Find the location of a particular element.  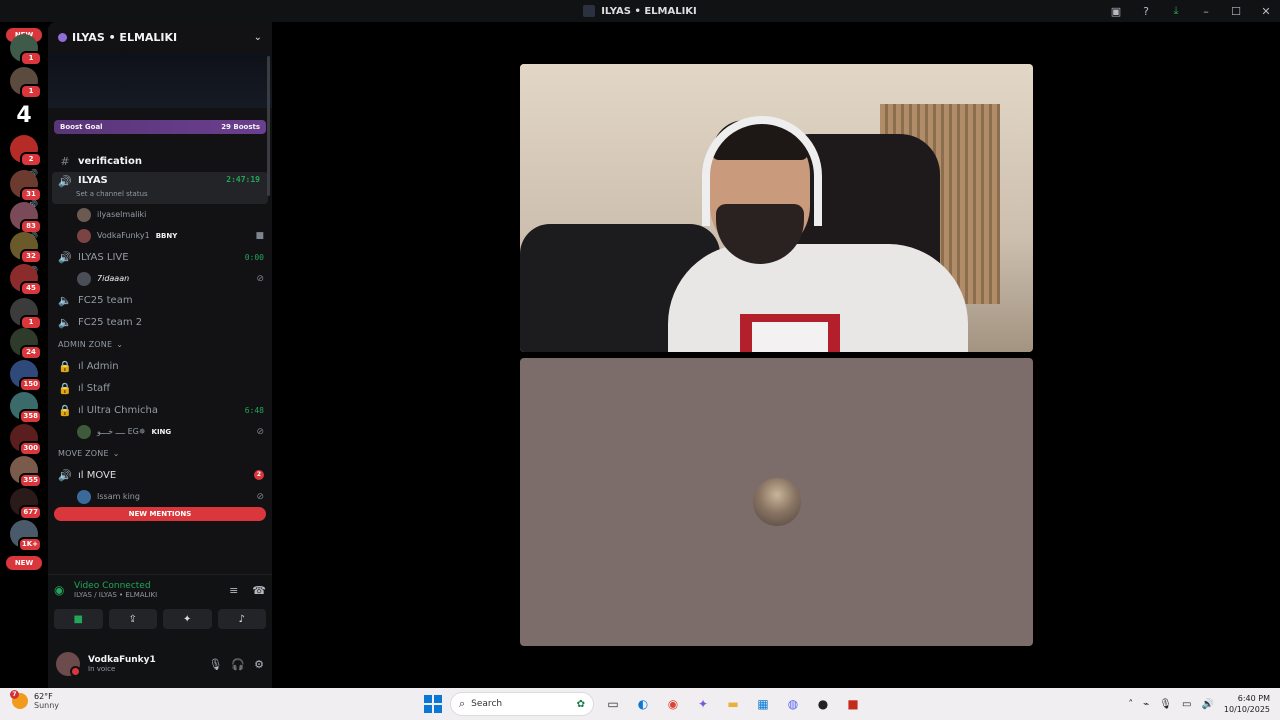

server-icon: 31 is located at coordinates (26, 186).